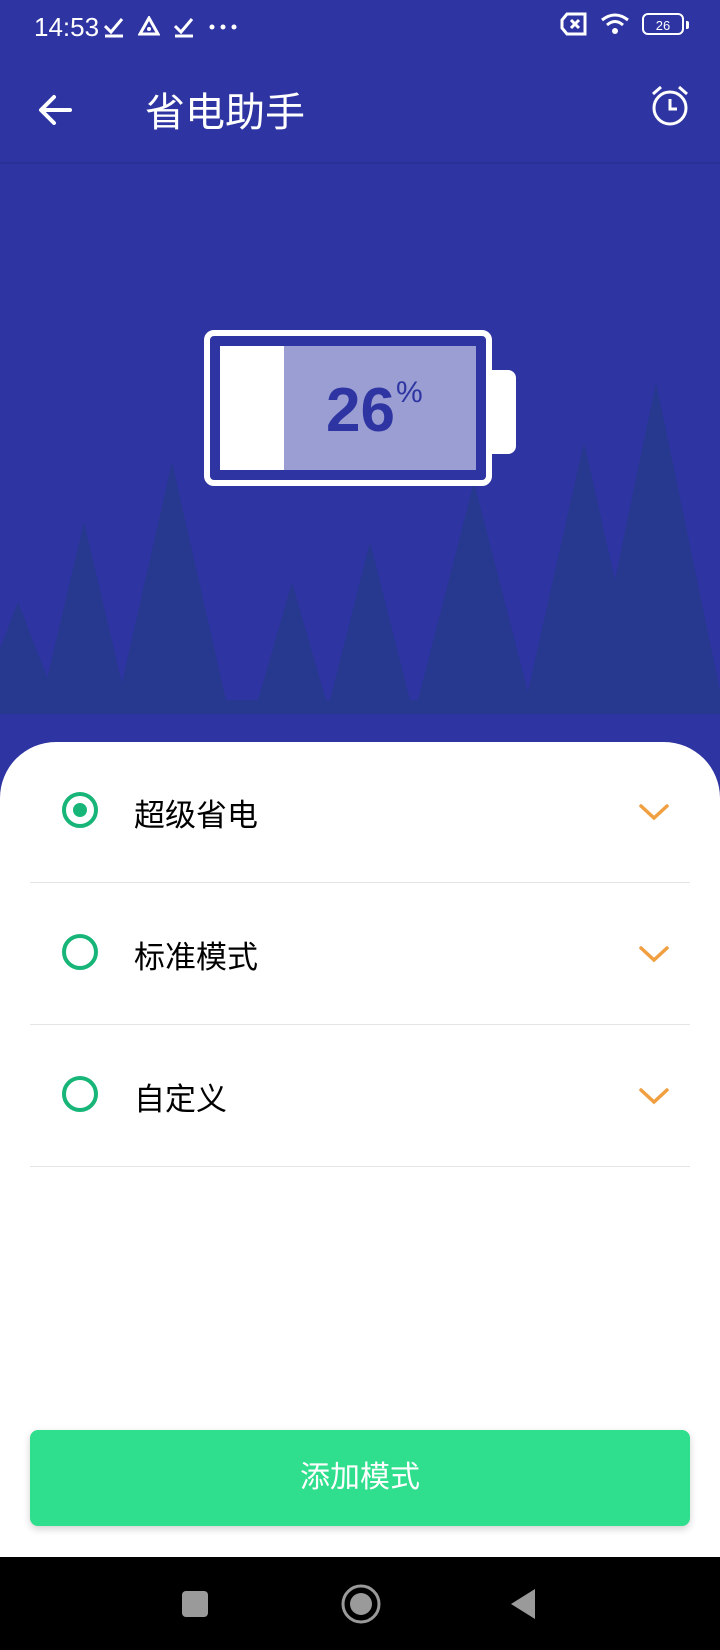  What do you see at coordinates (360, 410) in the screenshot?
I see `battery-percent: 26` at bounding box center [360, 410].